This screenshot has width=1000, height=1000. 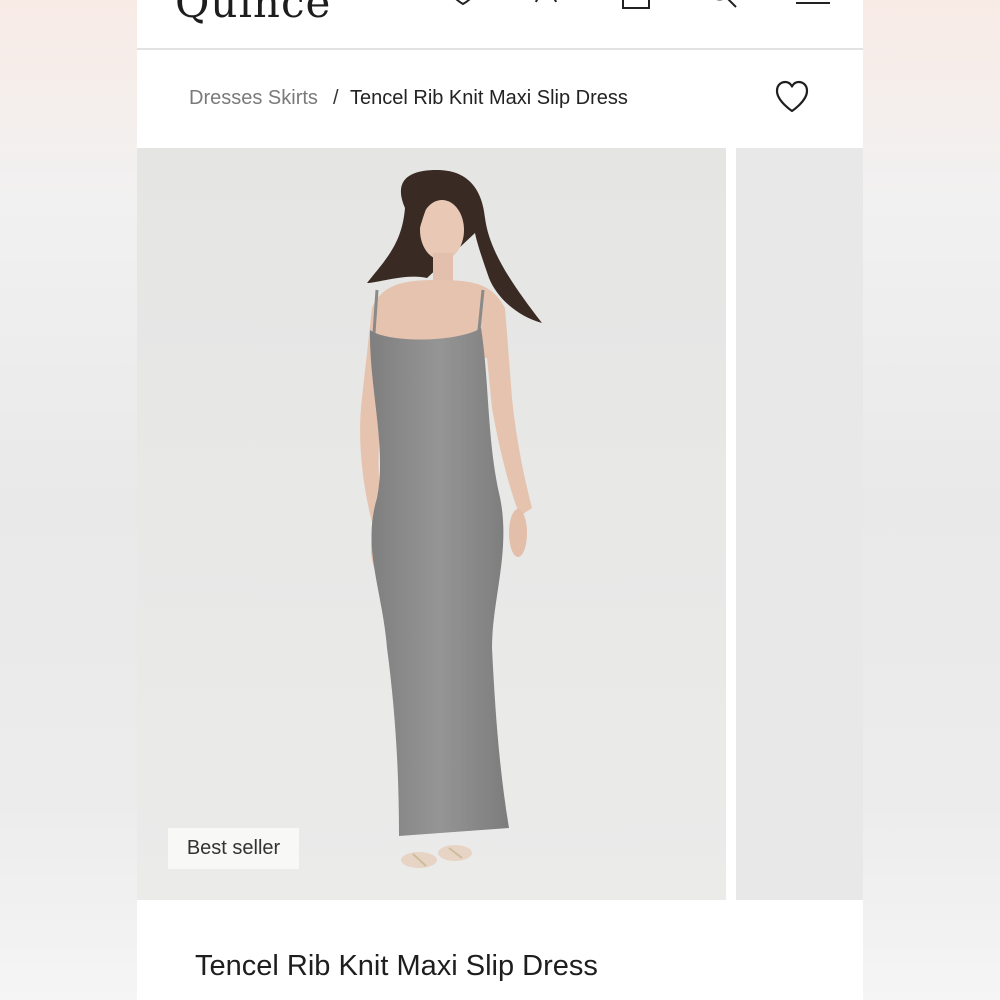 I want to click on heart-icon, so click(x=463, y=5).